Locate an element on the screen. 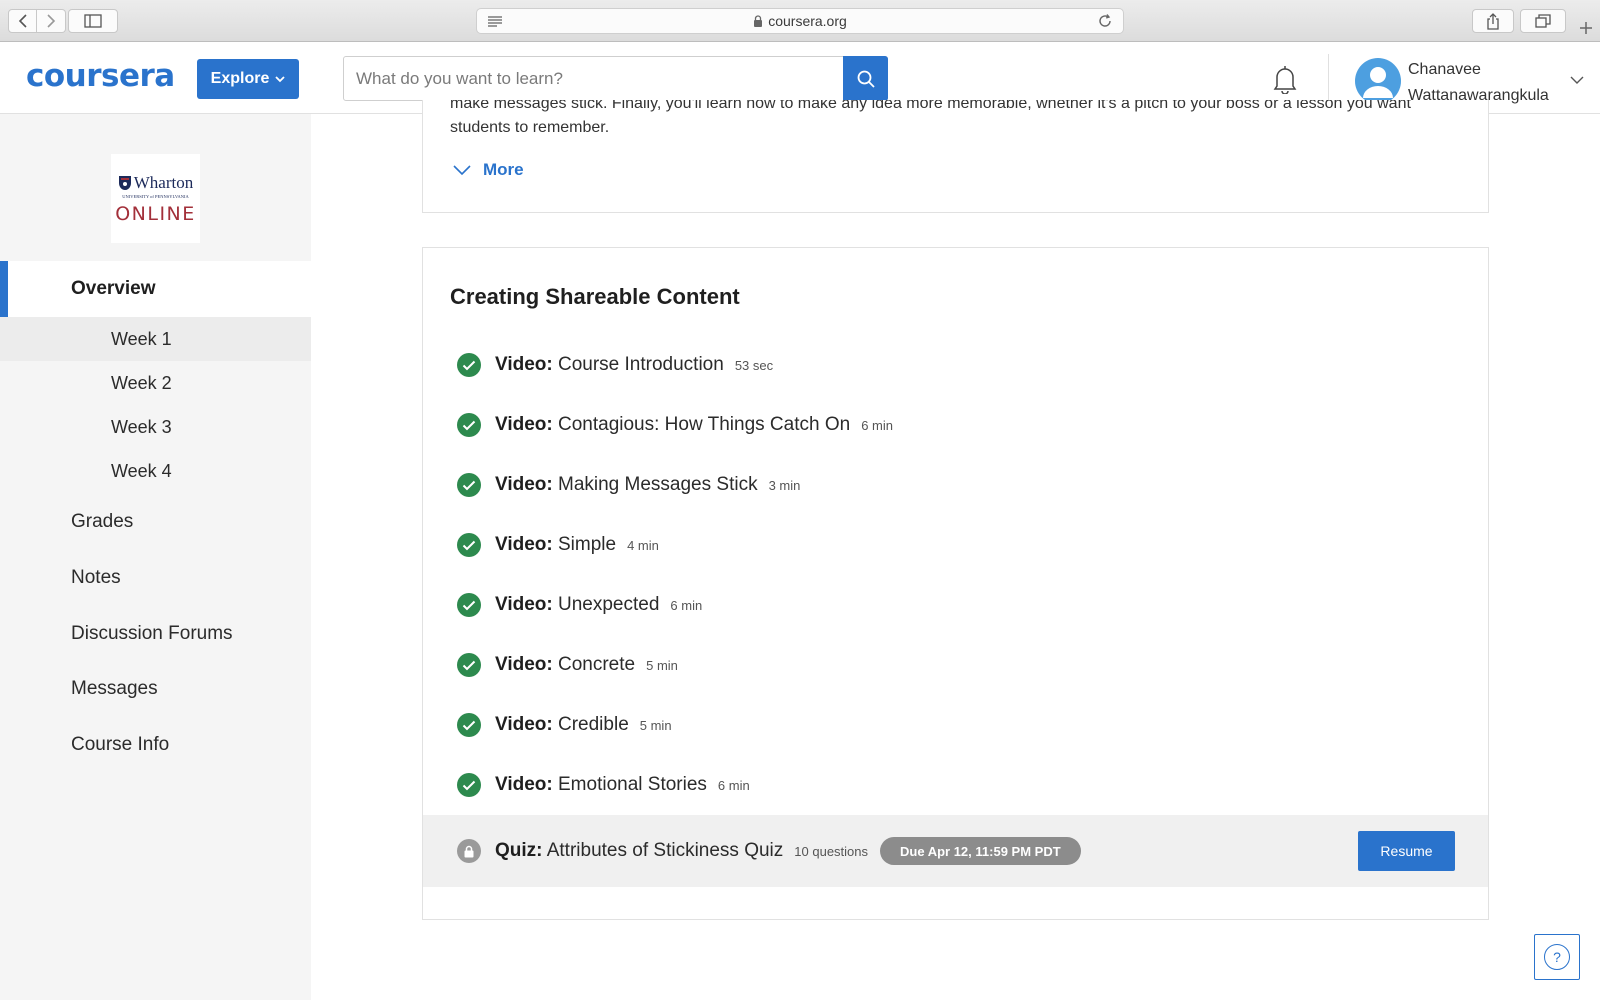 The image size is (1600, 1000). back-button is located at coordinates (22, 21).